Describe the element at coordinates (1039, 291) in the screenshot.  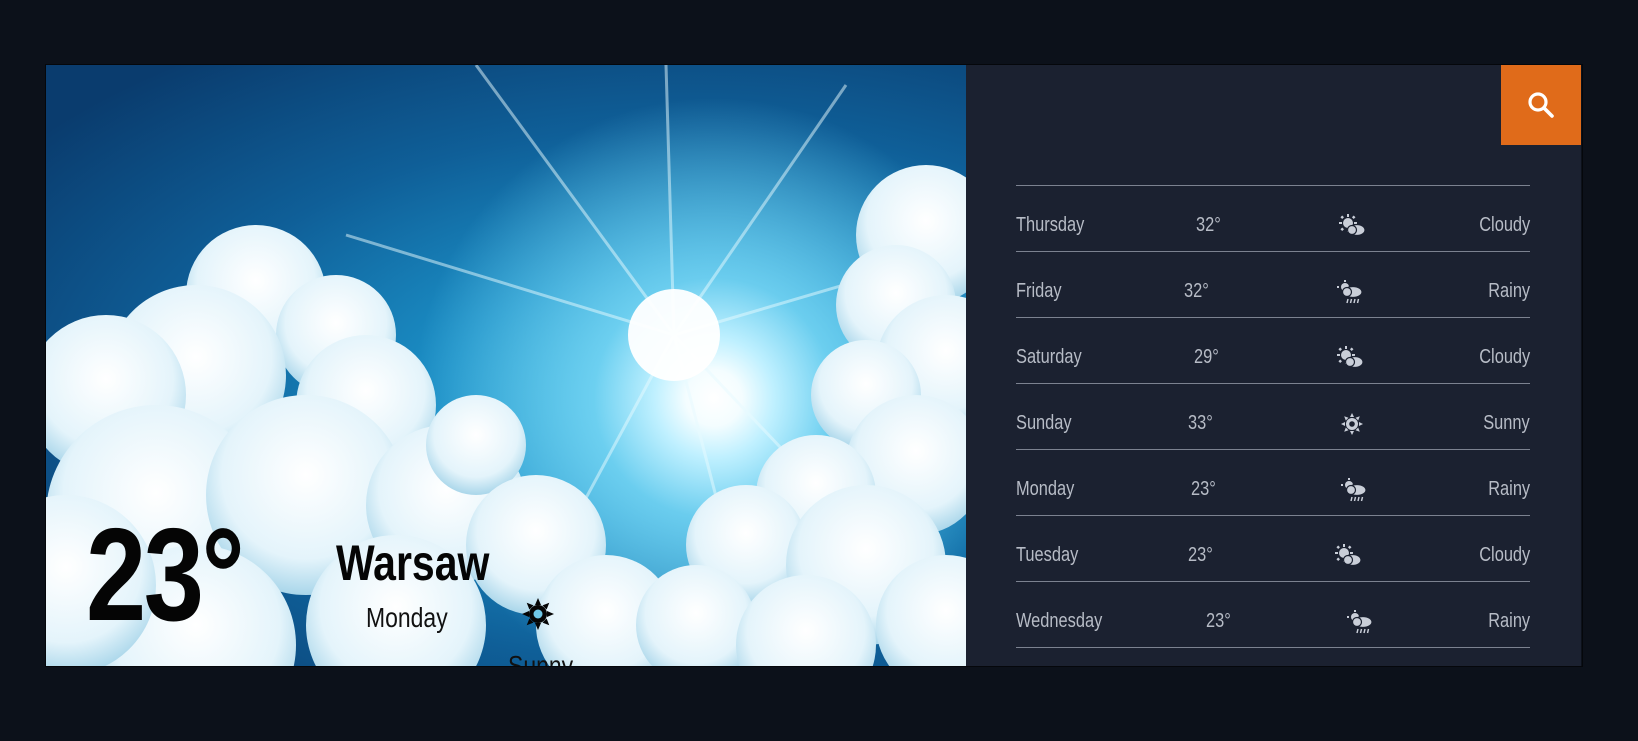
I see `forecast-day: Friday` at that location.